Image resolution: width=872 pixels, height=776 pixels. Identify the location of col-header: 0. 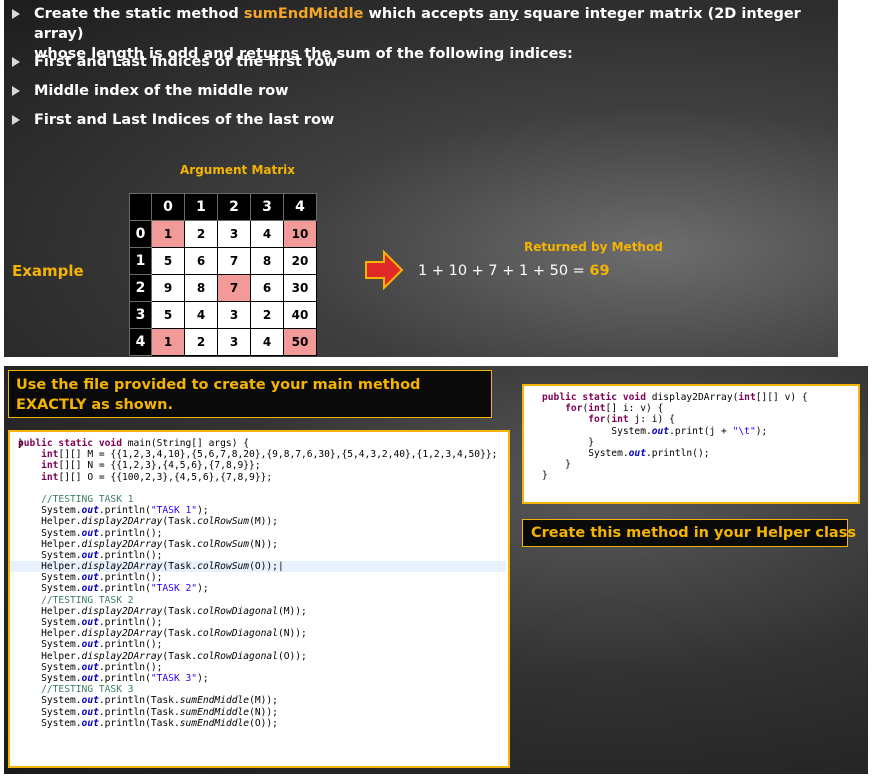
(168, 207).